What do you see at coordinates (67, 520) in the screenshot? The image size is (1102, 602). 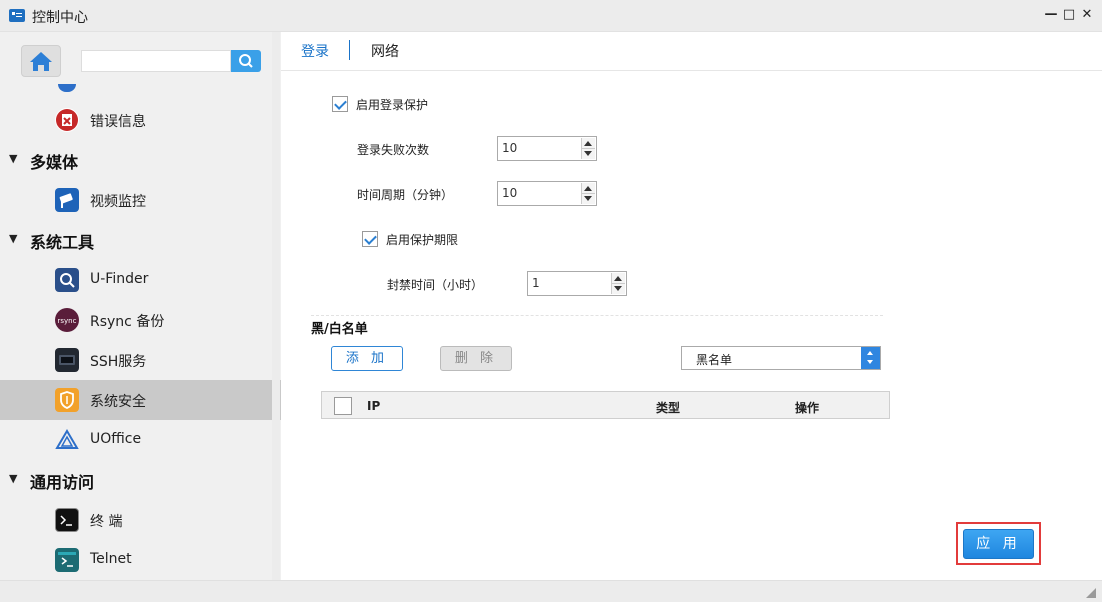 I see `terminal-icon` at bounding box center [67, 520].